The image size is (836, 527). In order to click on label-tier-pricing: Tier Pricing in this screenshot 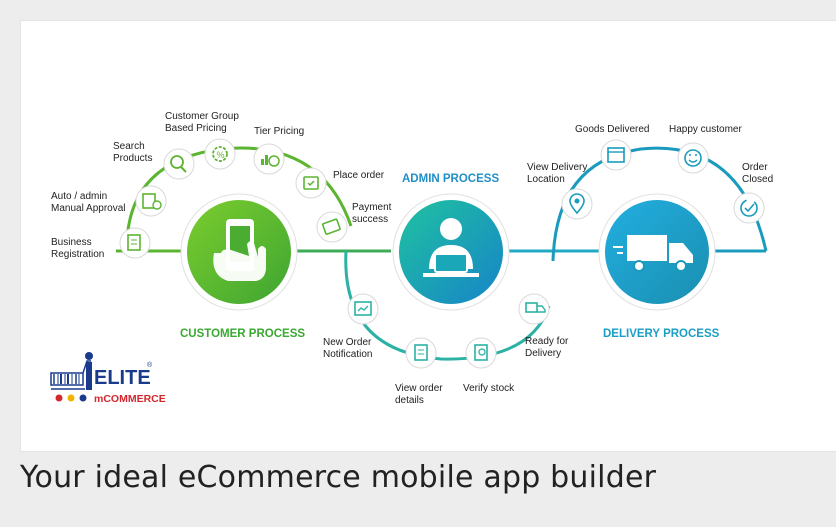, I will do `click(279, 131)`.